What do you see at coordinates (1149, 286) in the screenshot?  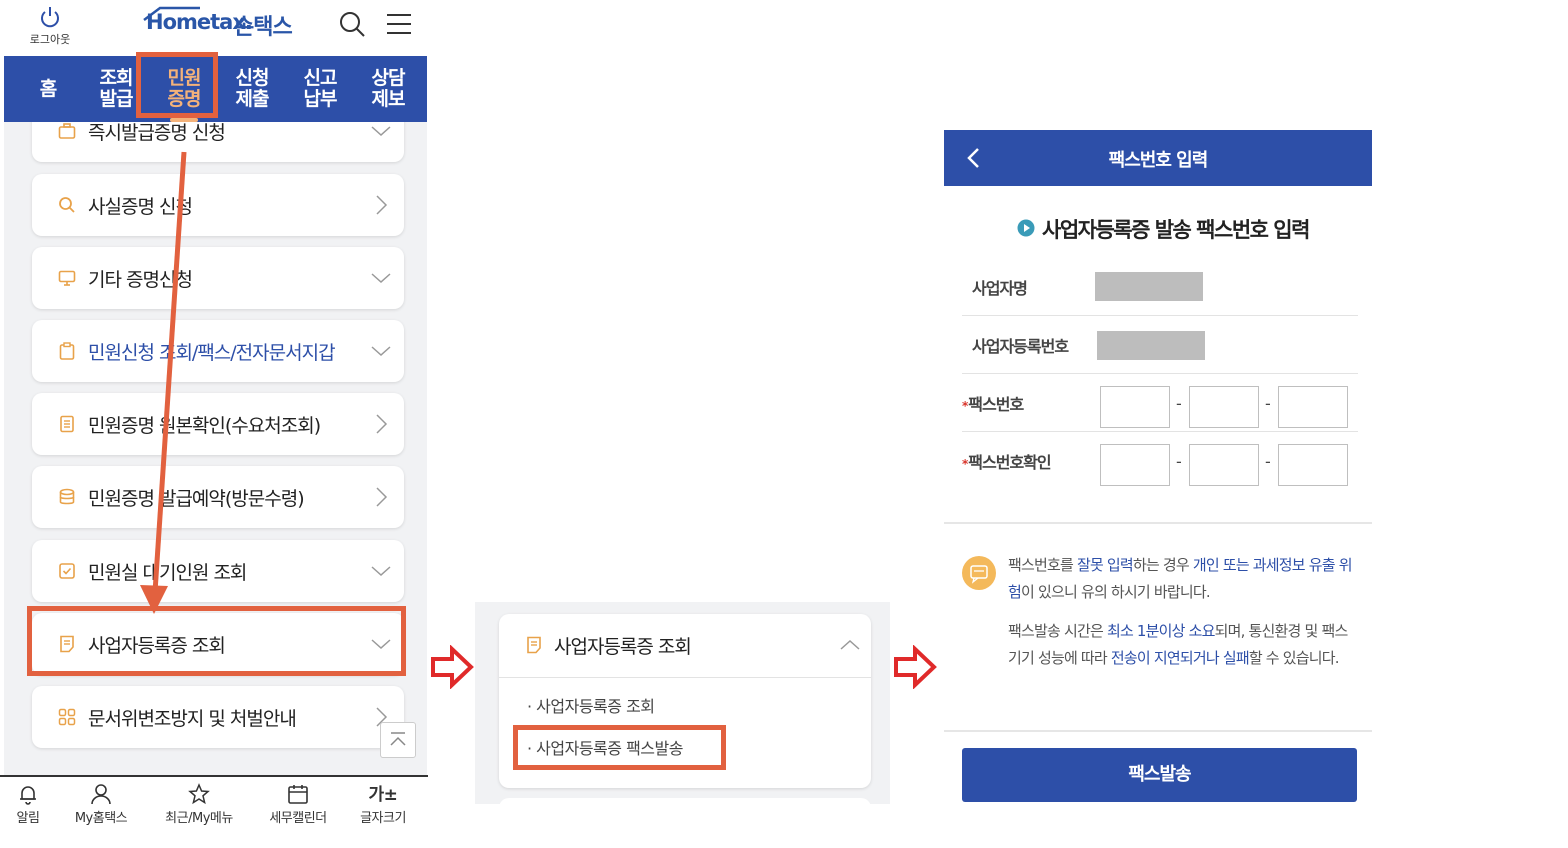 I see `masked-business-name` at bounding box center [1149, 286].